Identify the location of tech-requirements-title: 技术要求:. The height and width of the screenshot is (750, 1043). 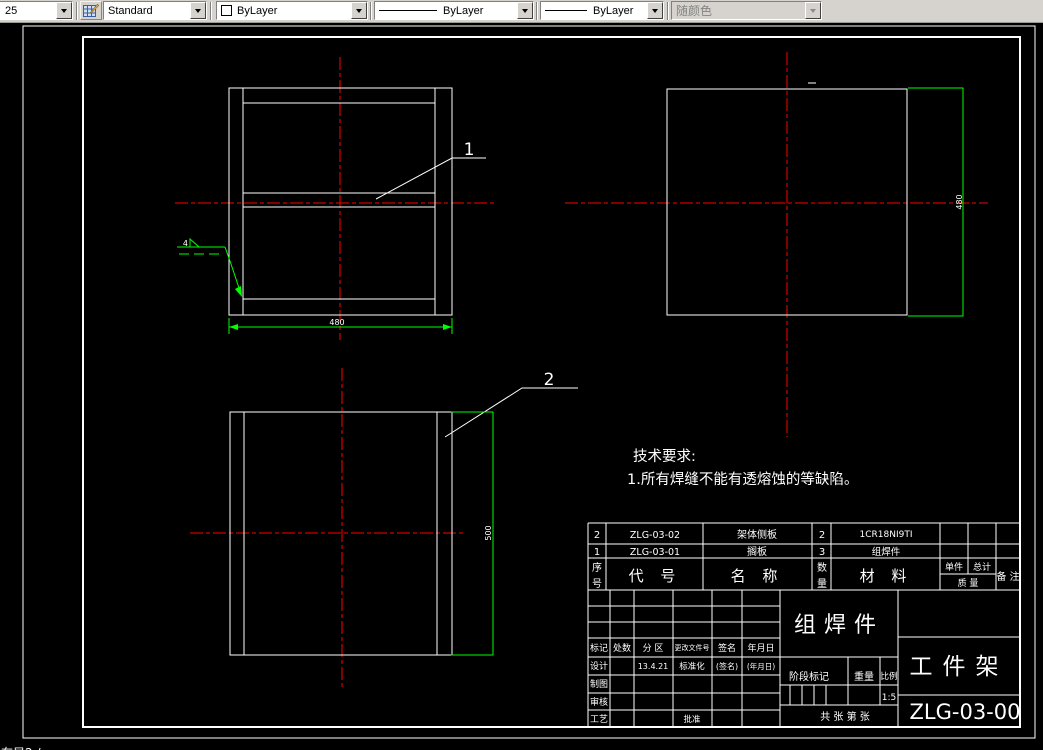
(664, 456).